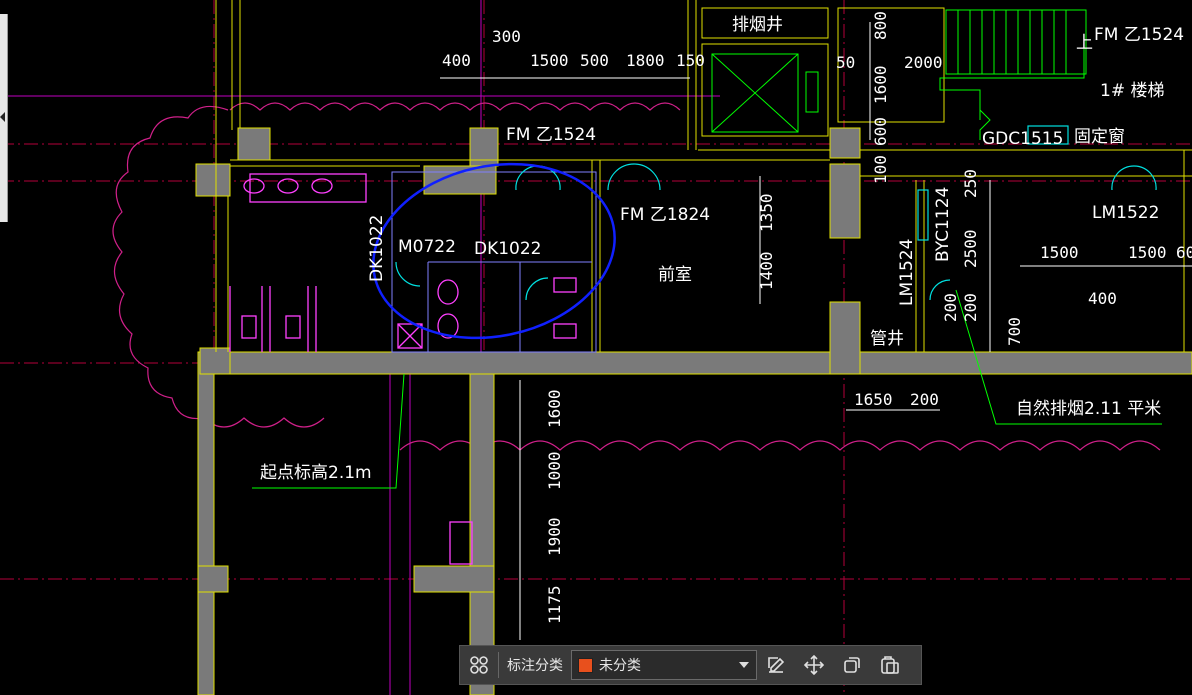 The height and width of the screenshot is (695, 1192). What do you see at coordinates (890, 665) in the screenshot?
I see `paste-icon` at bounding box center [890, 665].